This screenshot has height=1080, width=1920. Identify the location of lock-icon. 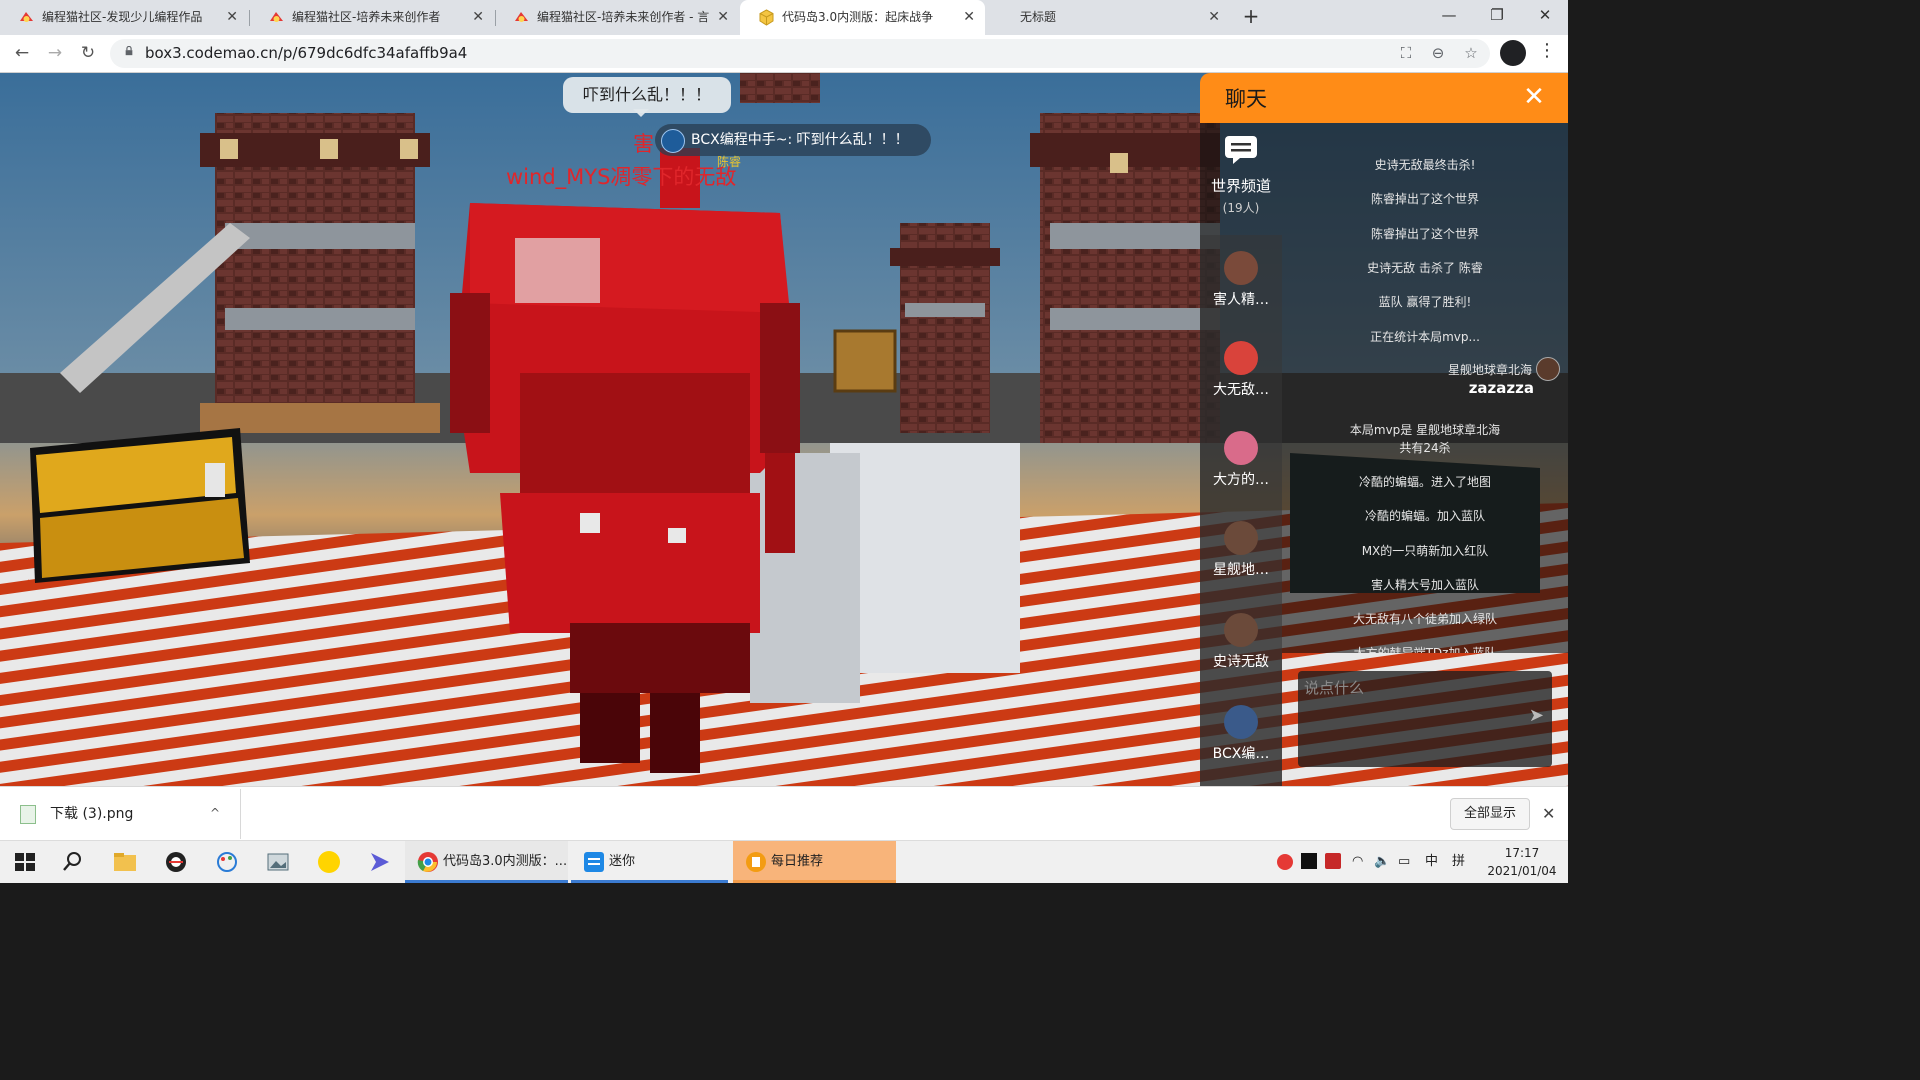
(129, 51).